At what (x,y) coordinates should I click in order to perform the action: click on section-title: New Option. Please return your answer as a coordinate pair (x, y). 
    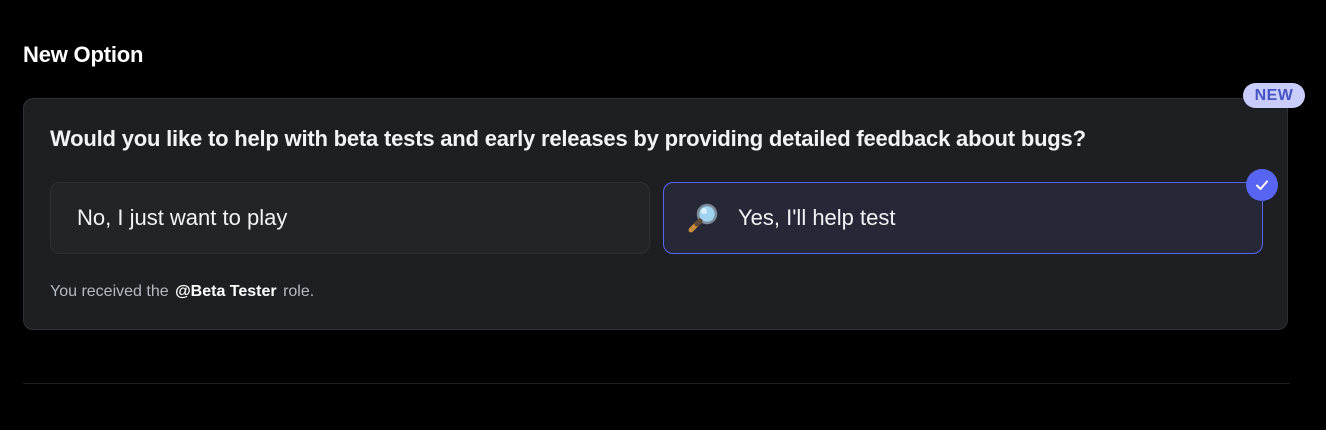
    Looking at the image, I should click on (83, 54).